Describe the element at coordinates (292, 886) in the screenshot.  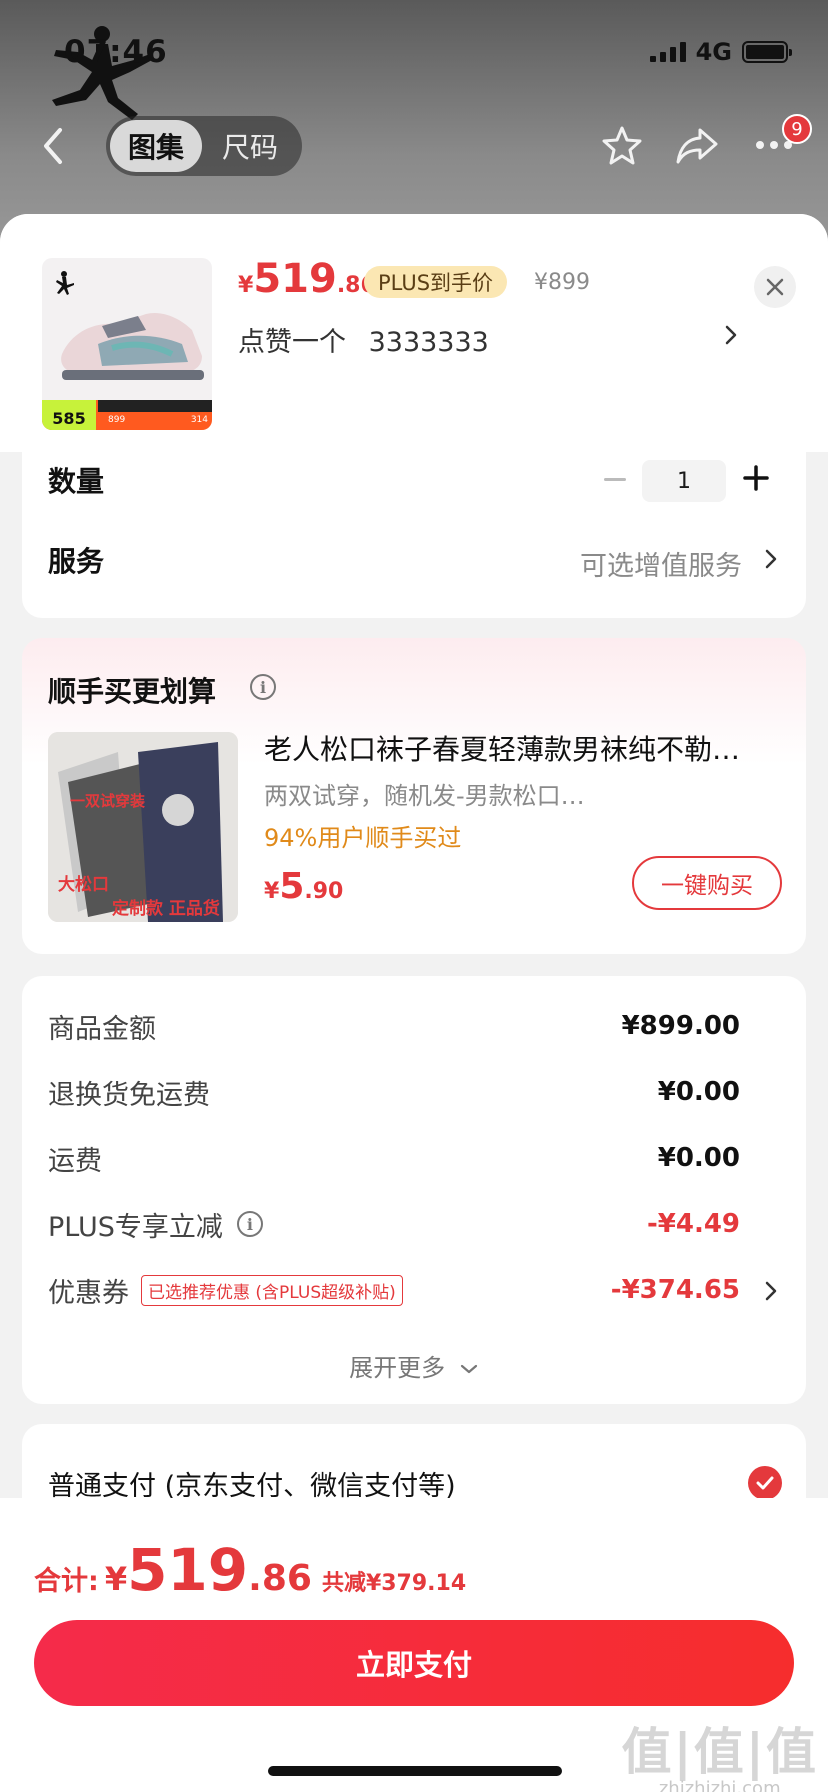
I see `rec-price-integer: 5` at that location.